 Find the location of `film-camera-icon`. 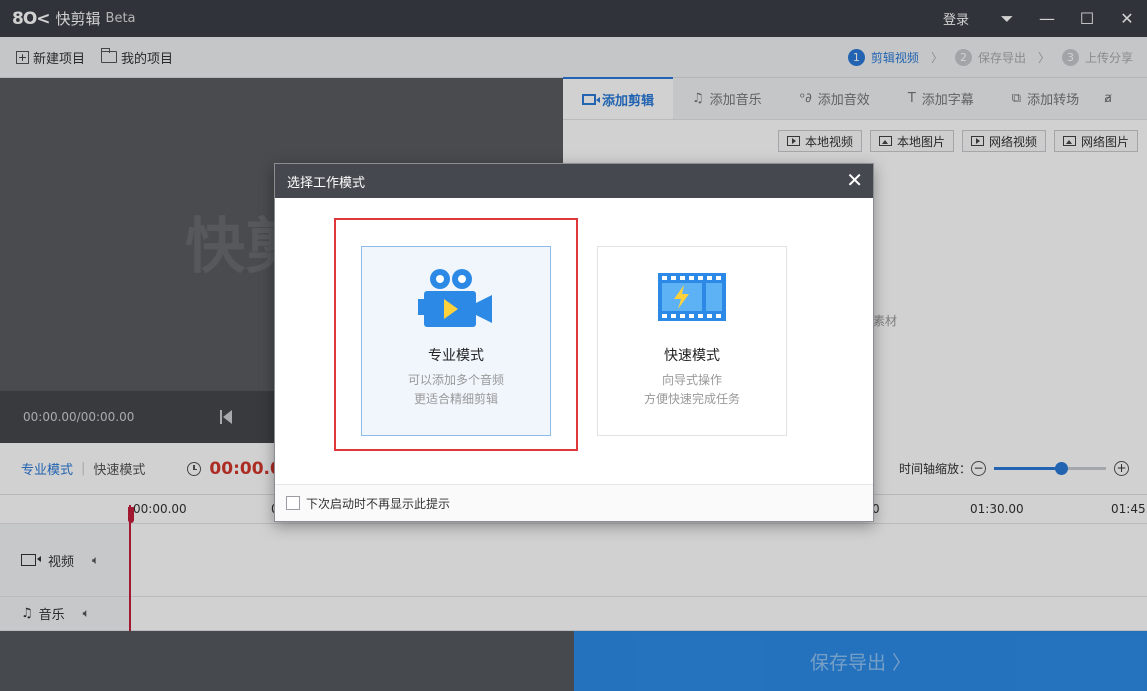

film-camera-icon is located at coordinates (455, 298).